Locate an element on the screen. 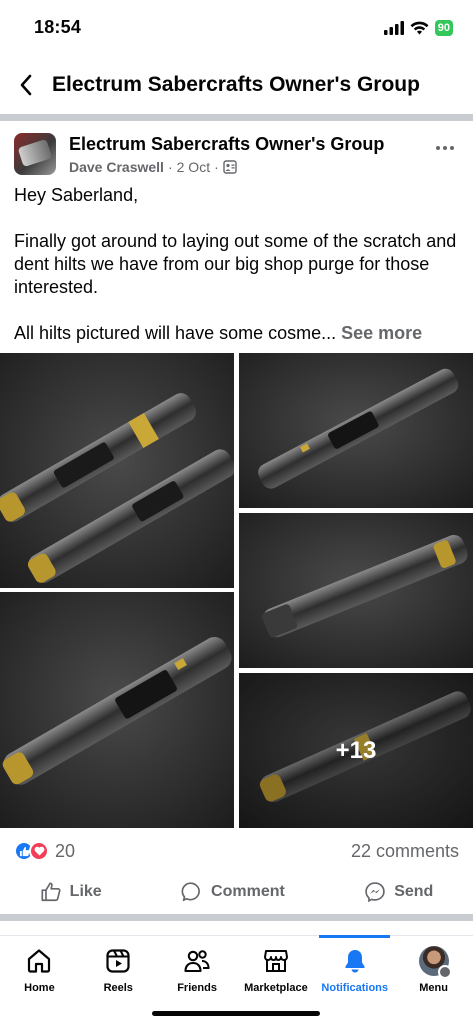  marketplace-icon is located at coordinates (276, 961).